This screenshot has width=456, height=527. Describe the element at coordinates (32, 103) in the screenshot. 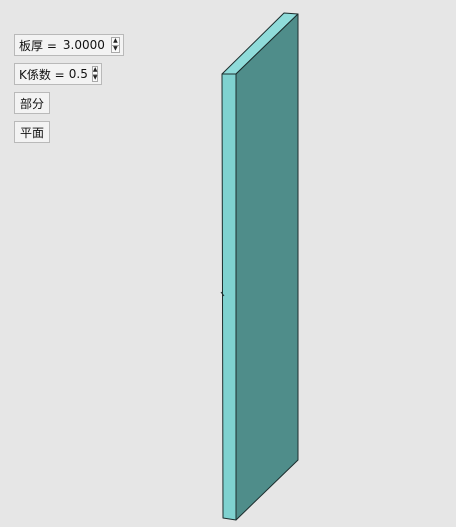

I see `partial-button: 部分` at that location.